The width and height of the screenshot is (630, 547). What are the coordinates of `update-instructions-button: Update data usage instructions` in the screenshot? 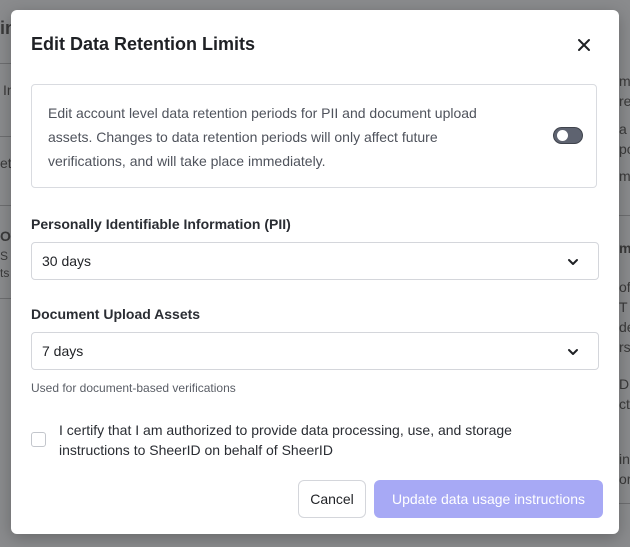 It's located at (488, 499).